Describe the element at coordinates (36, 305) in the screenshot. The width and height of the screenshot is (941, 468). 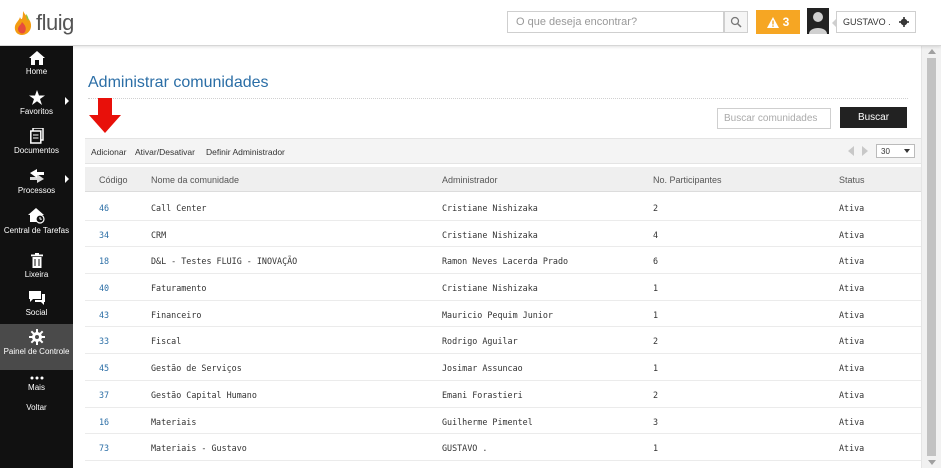
I see `sidebar-item-social: Social` at that location.